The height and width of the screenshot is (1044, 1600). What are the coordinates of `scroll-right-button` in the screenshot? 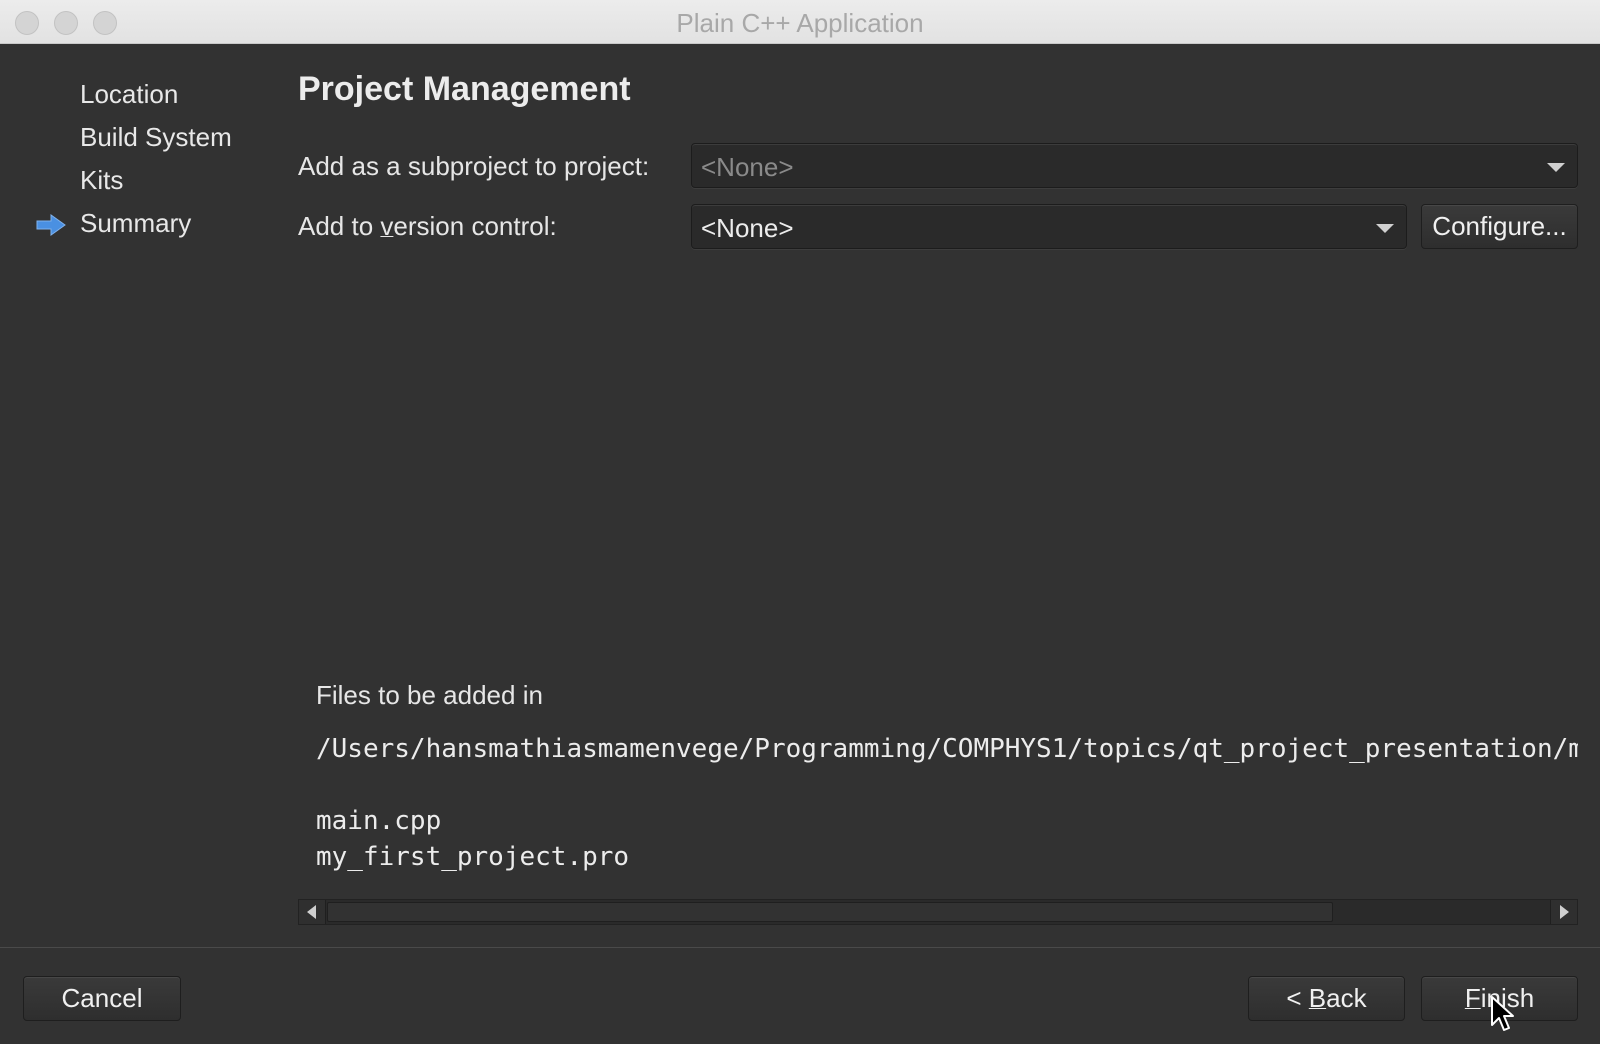 It's located at (1563, 912).